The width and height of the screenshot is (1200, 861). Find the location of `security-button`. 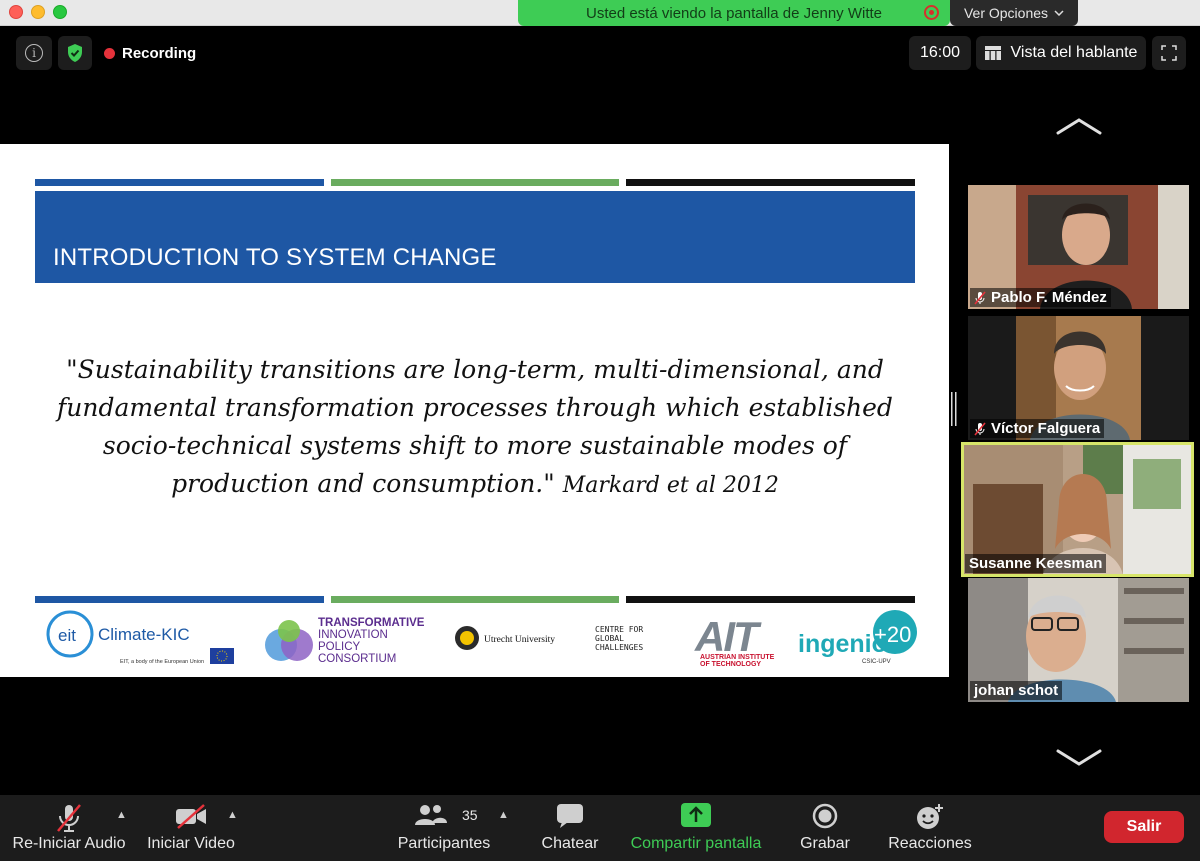

security-button is located at coordinates (75, 53).